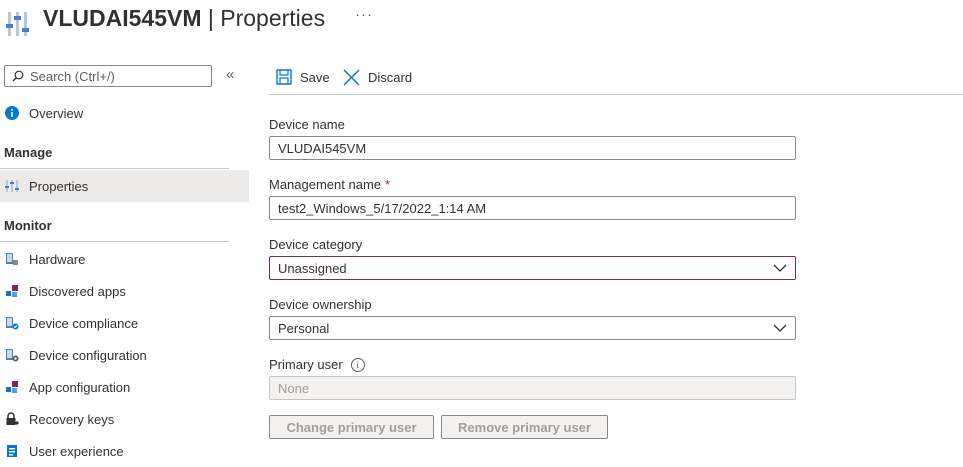  Describe the element at coordinates (524, 427) in the screenshot. I see `remove-primary-user-button: Remove primary user` at that location.